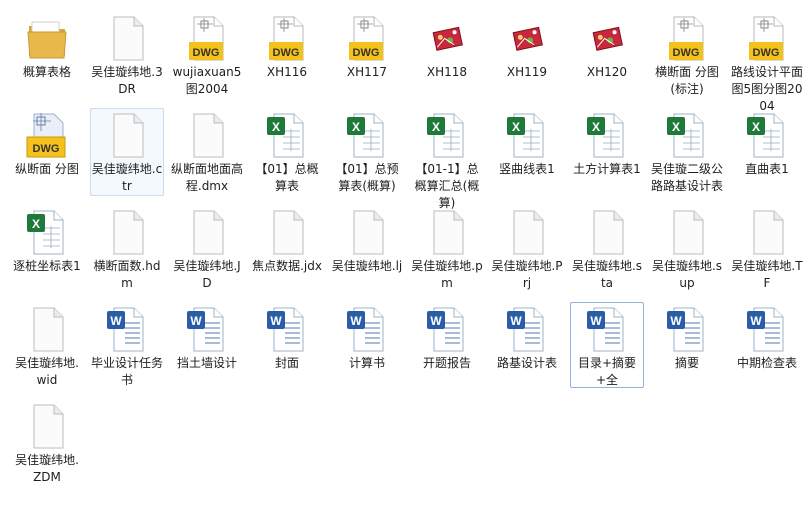 This screenshot has width=806, height=510. I want to click on file-item: 吴佳璇纬地.sta, so click(607, 249).